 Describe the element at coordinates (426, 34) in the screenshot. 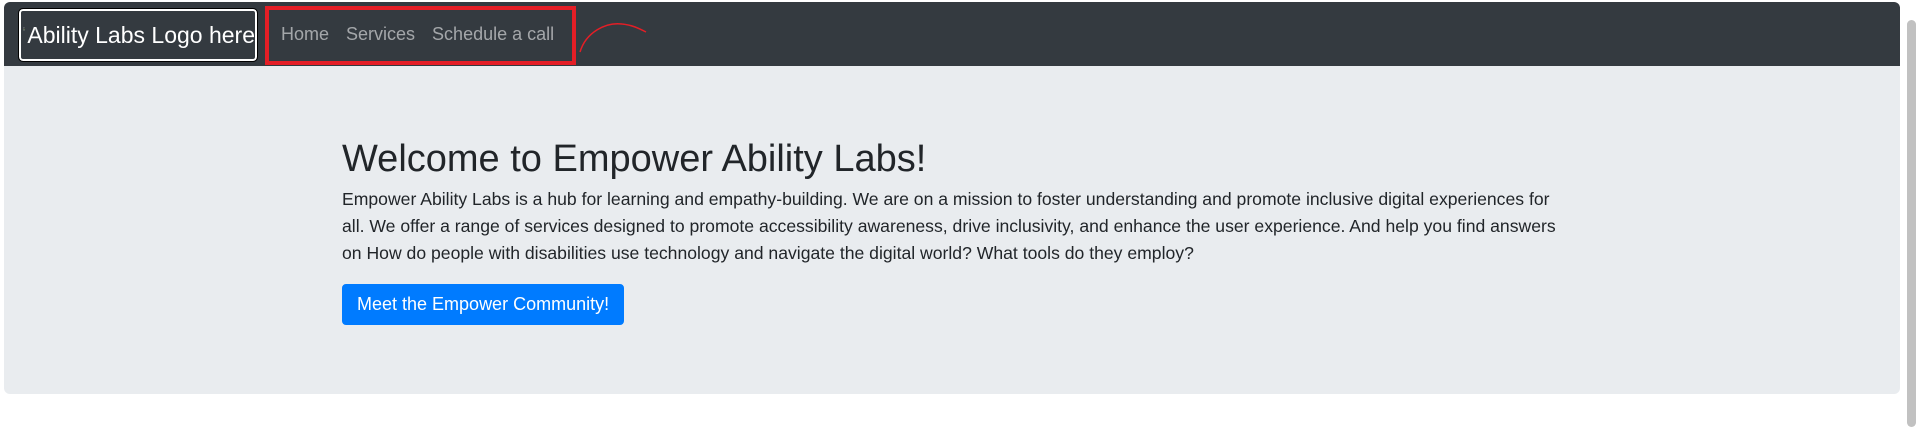

I see `nav-links: Home Services Schedule a call` at that location.